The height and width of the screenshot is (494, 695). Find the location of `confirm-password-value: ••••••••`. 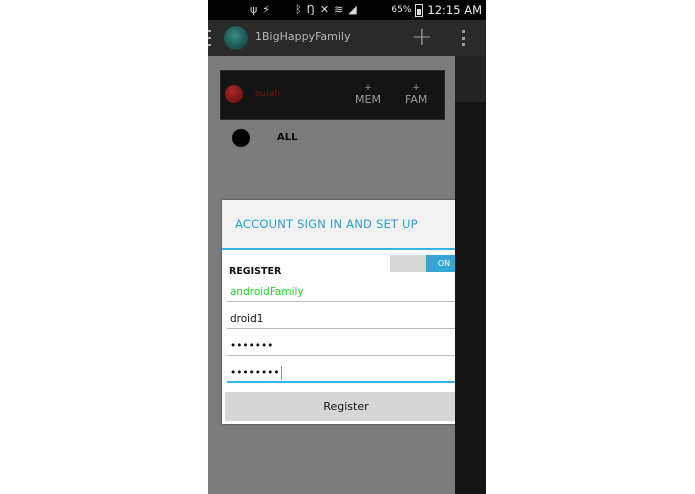

confirm-password-value: •••••••• is located at coordinates (255, 373).